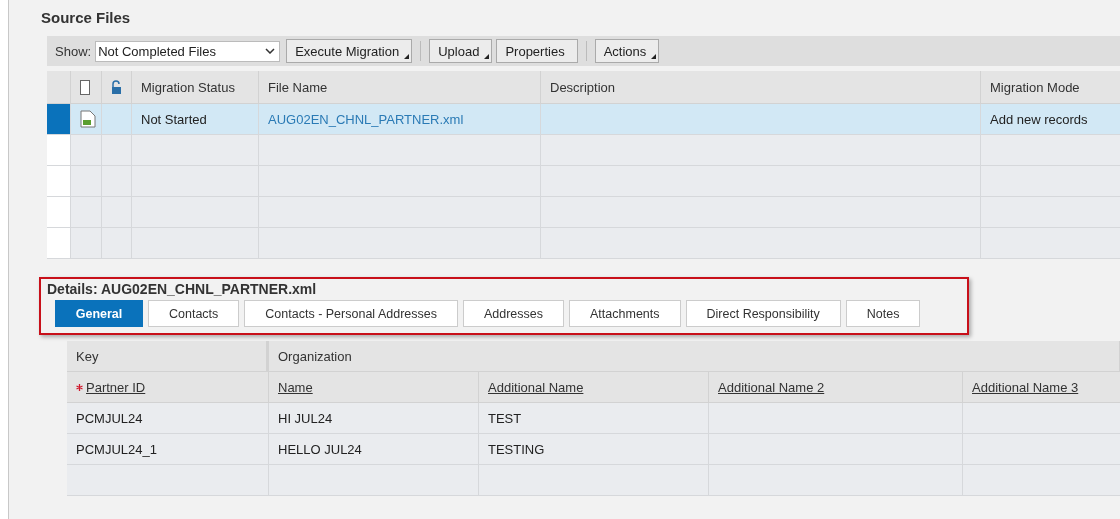 The width and height of the screenshot is (1120, 519). What do you see at coordinates (188, 51) in the screenshot?
I see `show-dropdown: Not Completed Files` at bounding box center [188, 51].